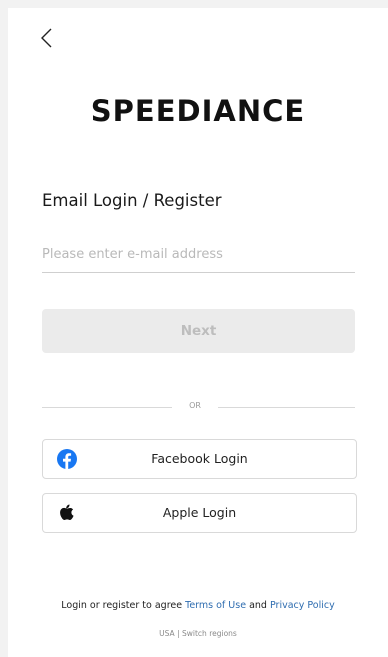 This screenshot has height=657, width=388. Describe the element at coordinates (198, 111) in the screenshot. I see `brand-logo: SPEEDIANCE` at that location.